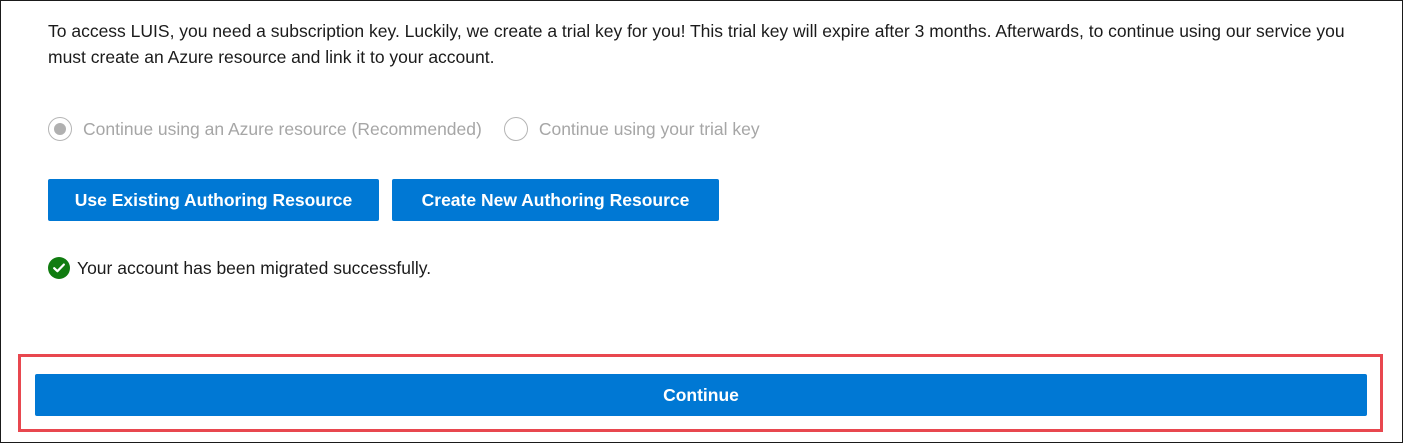 This screenshot has width=1403, height=443. Describe the element at coordinates (213, 200) in the screenshot. I see `use-existing-authoring-resource-button: Use Existing Authoring Resource` at that location.